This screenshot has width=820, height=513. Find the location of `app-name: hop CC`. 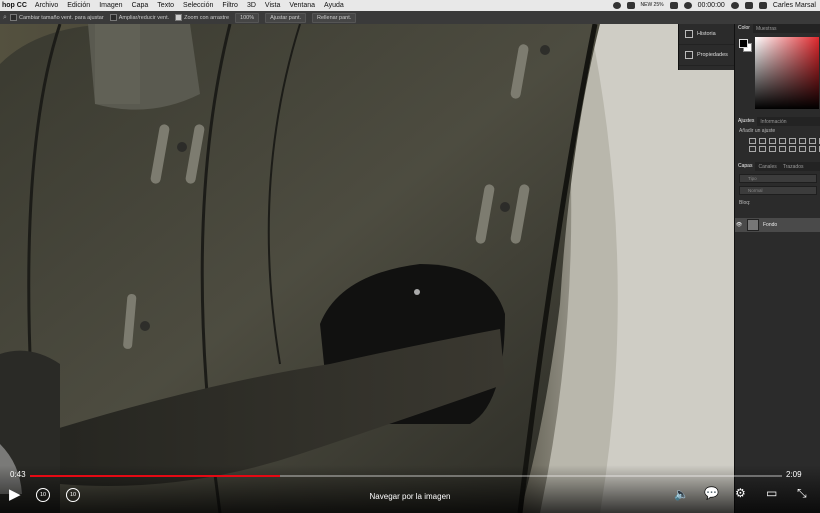

app-name: hop CC is located at coordinates (14, 5).